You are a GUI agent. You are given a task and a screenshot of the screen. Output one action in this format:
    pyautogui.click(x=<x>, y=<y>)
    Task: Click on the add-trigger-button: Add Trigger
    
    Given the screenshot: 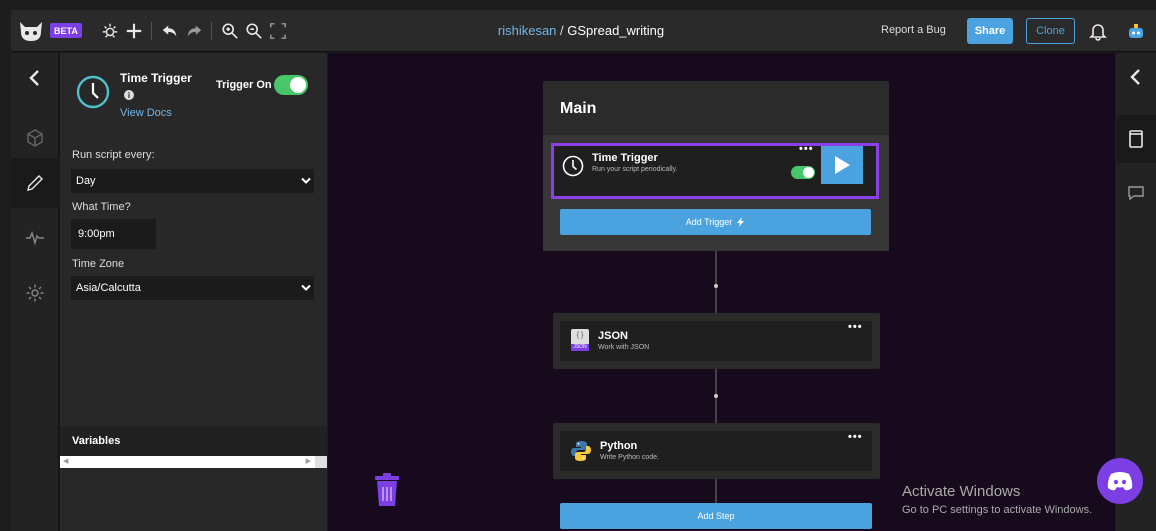 What is the action you would take?
    pyautogui.click(x=715, y=222)
    